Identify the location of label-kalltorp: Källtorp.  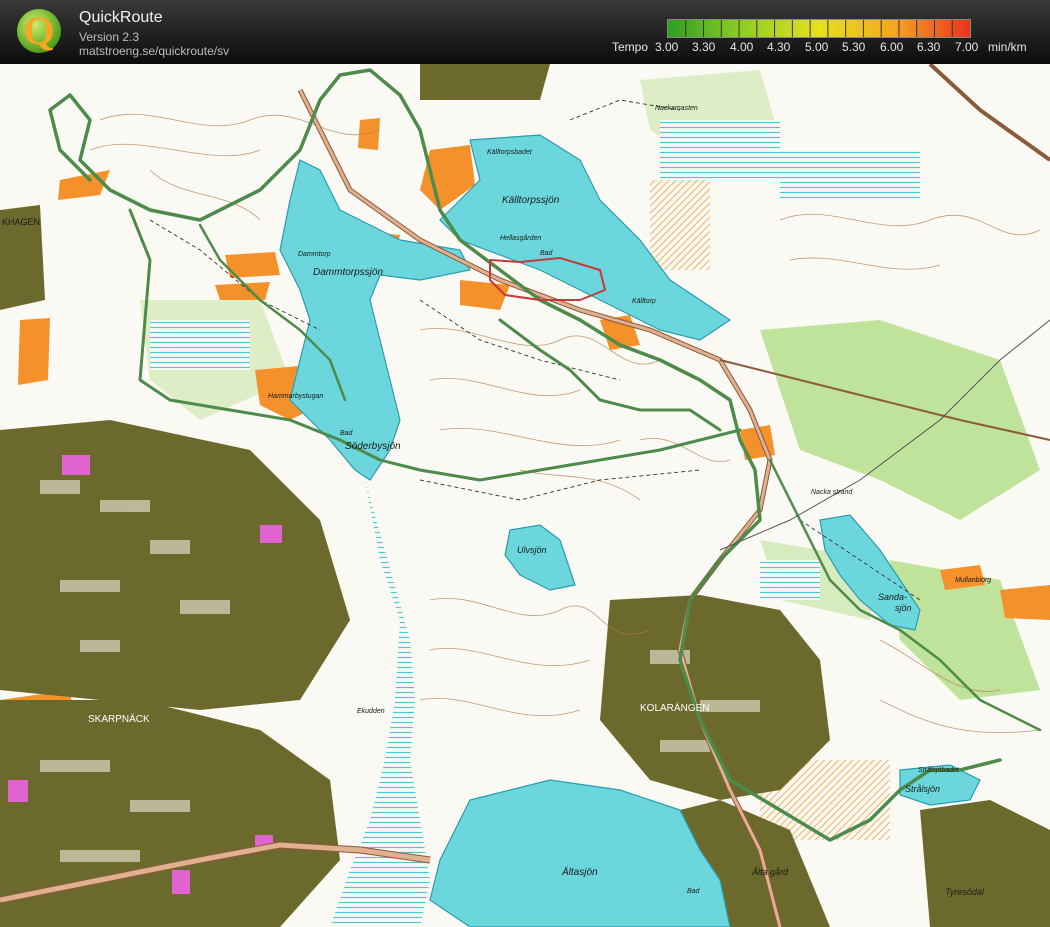
(644, 301).